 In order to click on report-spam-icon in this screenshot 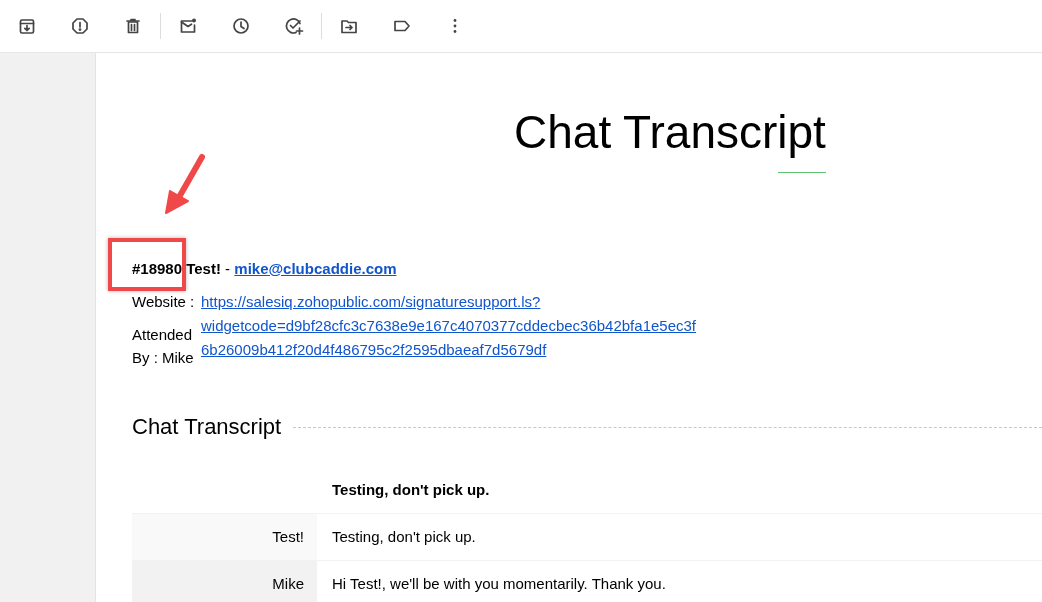, I will do `click(80, 26)`.